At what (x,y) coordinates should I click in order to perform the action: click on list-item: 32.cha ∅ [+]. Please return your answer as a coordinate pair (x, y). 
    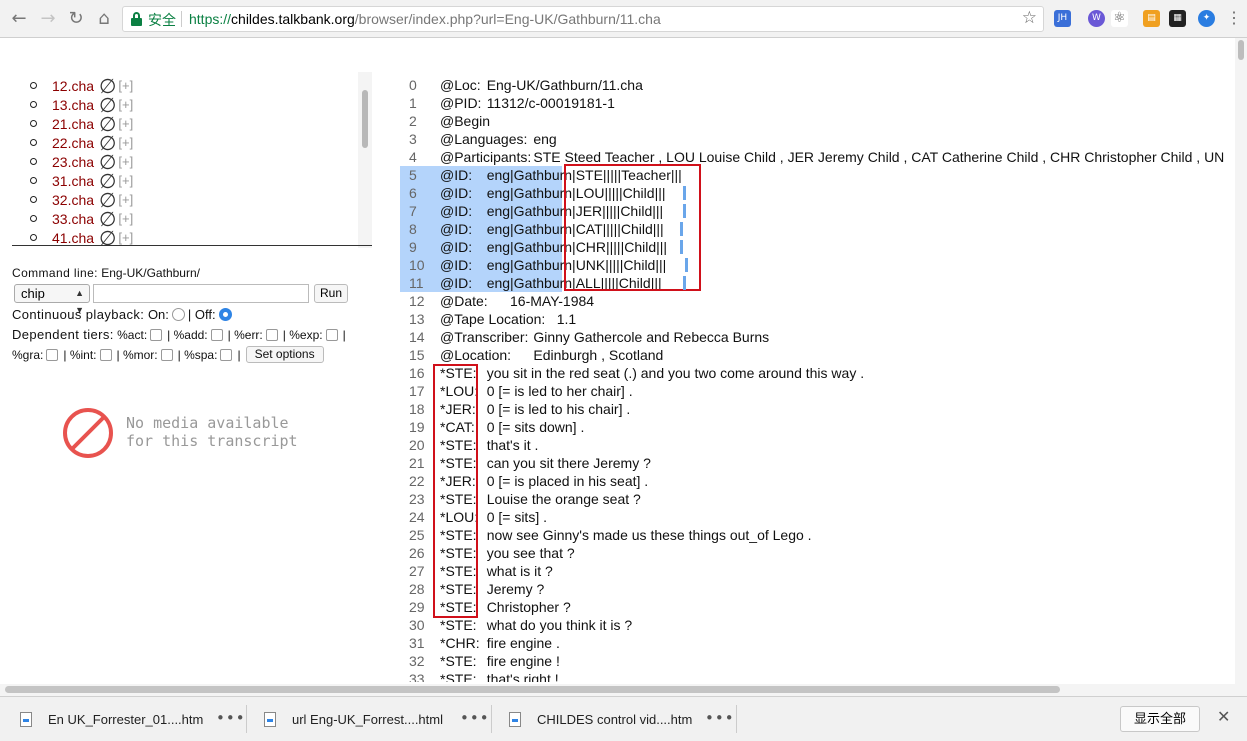
    Looking at the image, I should click on (81, 200).